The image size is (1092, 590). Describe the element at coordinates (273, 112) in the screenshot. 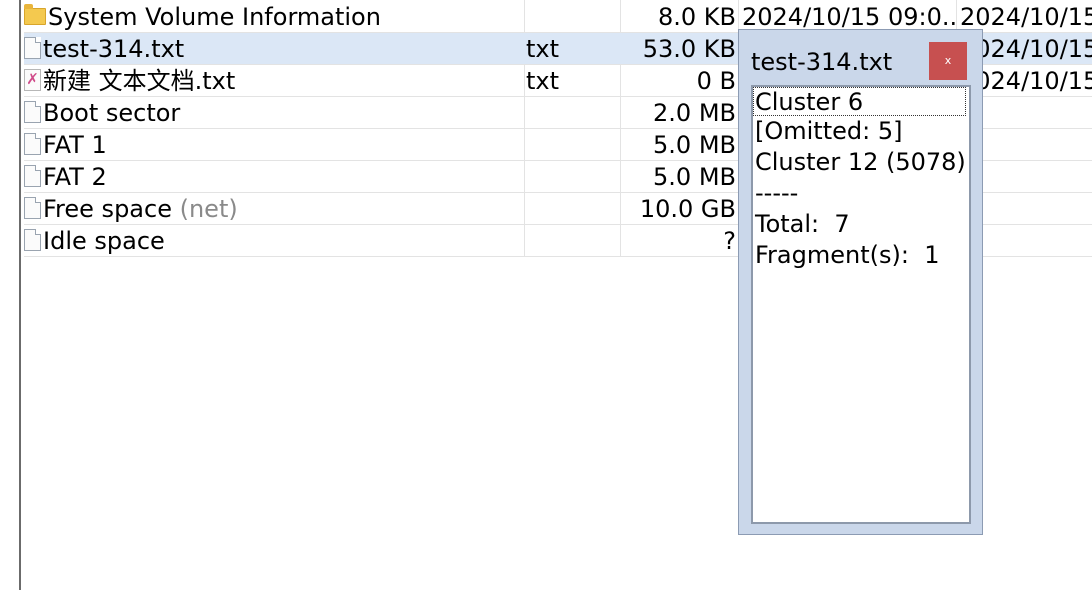

I see `file-name-cell: Boot sector` at that location.